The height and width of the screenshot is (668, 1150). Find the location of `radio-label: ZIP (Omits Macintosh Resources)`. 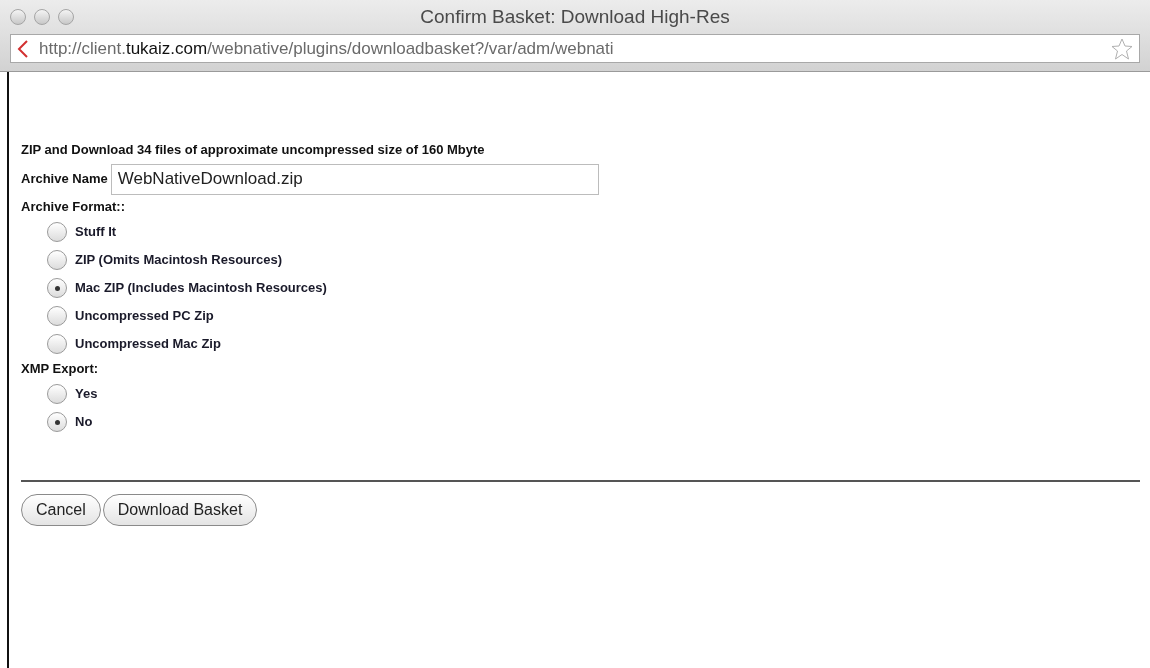

radio-label: ZIP (Omits Macintosh Resources) is located at coordinates (179, 260).